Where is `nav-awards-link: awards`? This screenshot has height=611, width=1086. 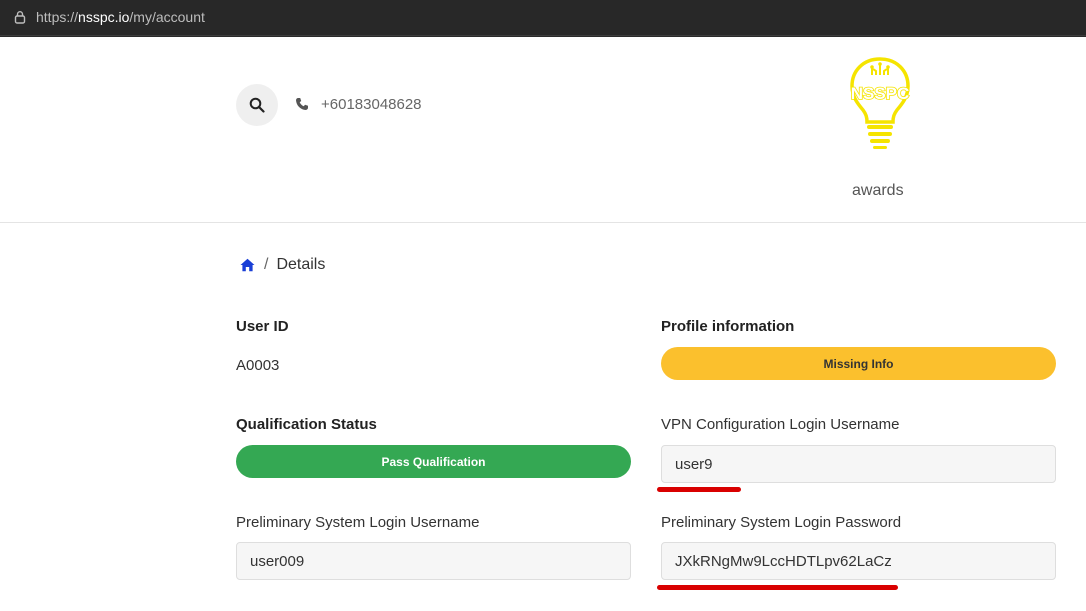
nav-awards-link: awards is located at coordinates (878, 191).